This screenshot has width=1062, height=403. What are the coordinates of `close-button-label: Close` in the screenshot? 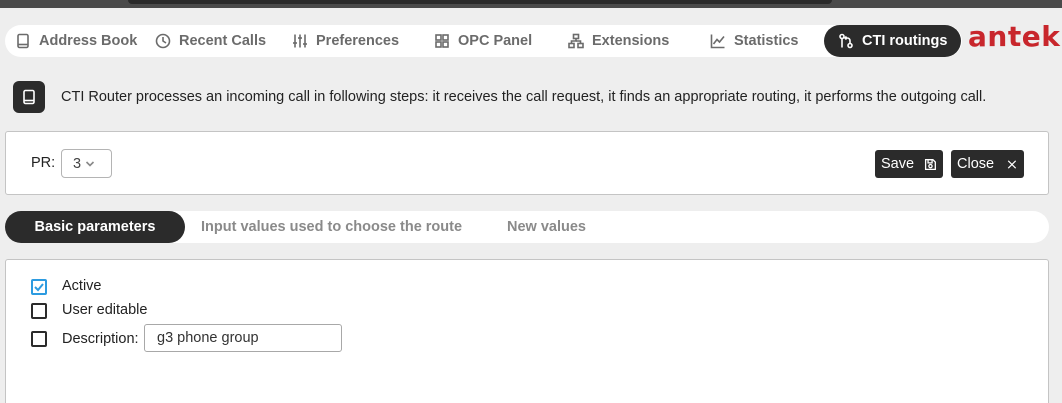 It's located at (976, 164).